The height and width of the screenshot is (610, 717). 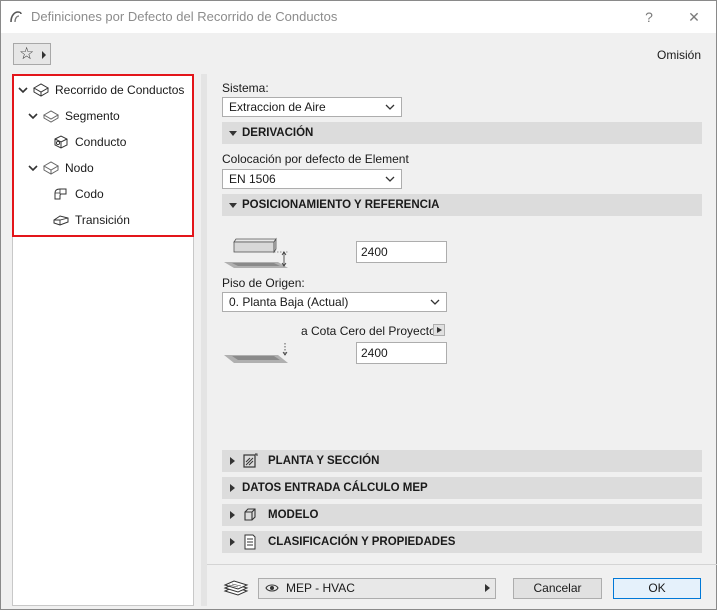 What do you see at coordinates (250, 460) in the screenshot?
I see `floor-plan-section-icon` at bounding box center [250, 460].